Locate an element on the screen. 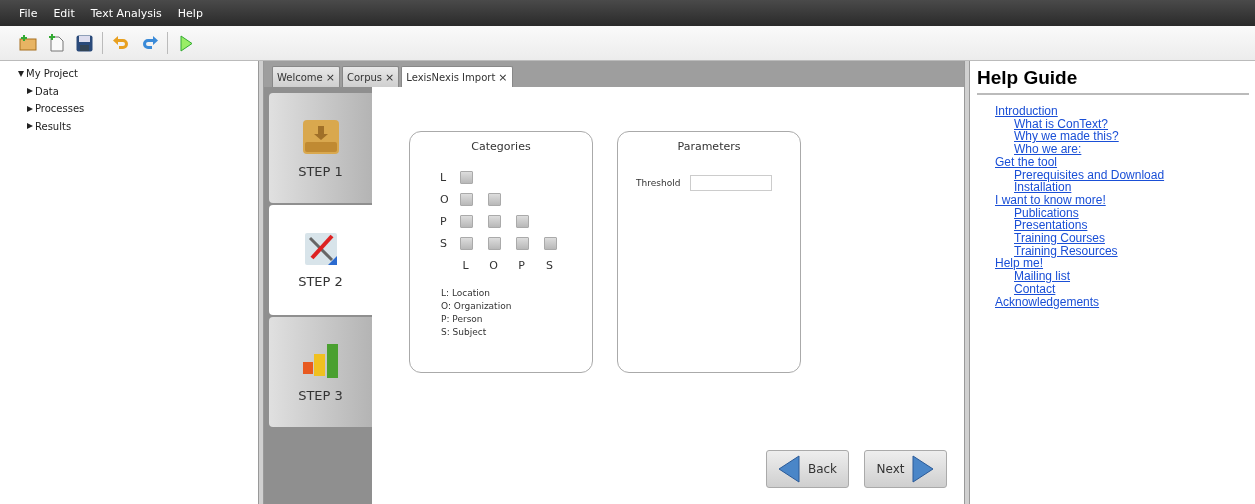  new-file-icon is located at coordinates (56, 43).